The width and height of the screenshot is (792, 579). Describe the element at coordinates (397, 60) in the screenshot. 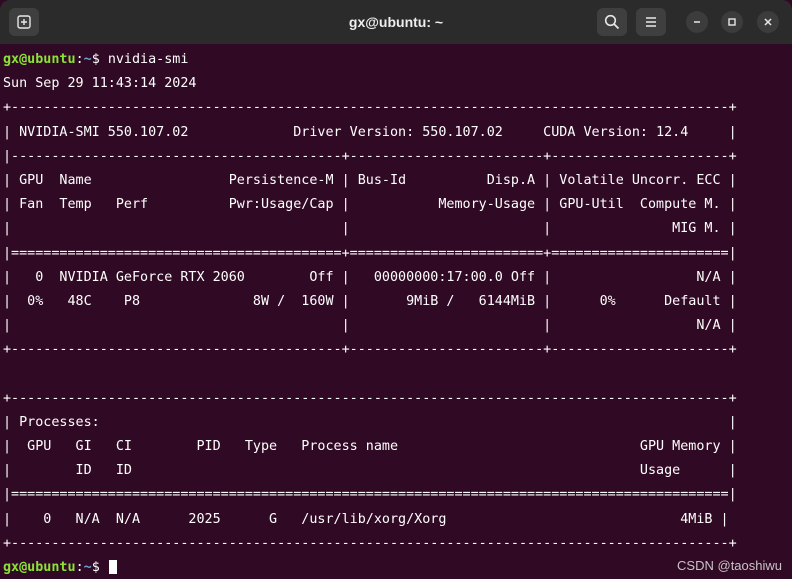

I see `command-line: gx@ubuntu:~$ nvidia-smi` at that location.